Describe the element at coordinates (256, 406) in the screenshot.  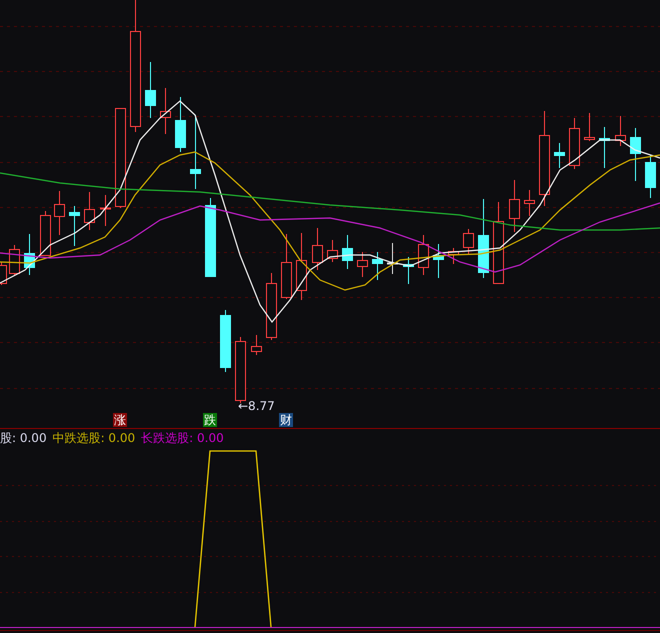
I see `low-price-label: ←8.77` at that location.